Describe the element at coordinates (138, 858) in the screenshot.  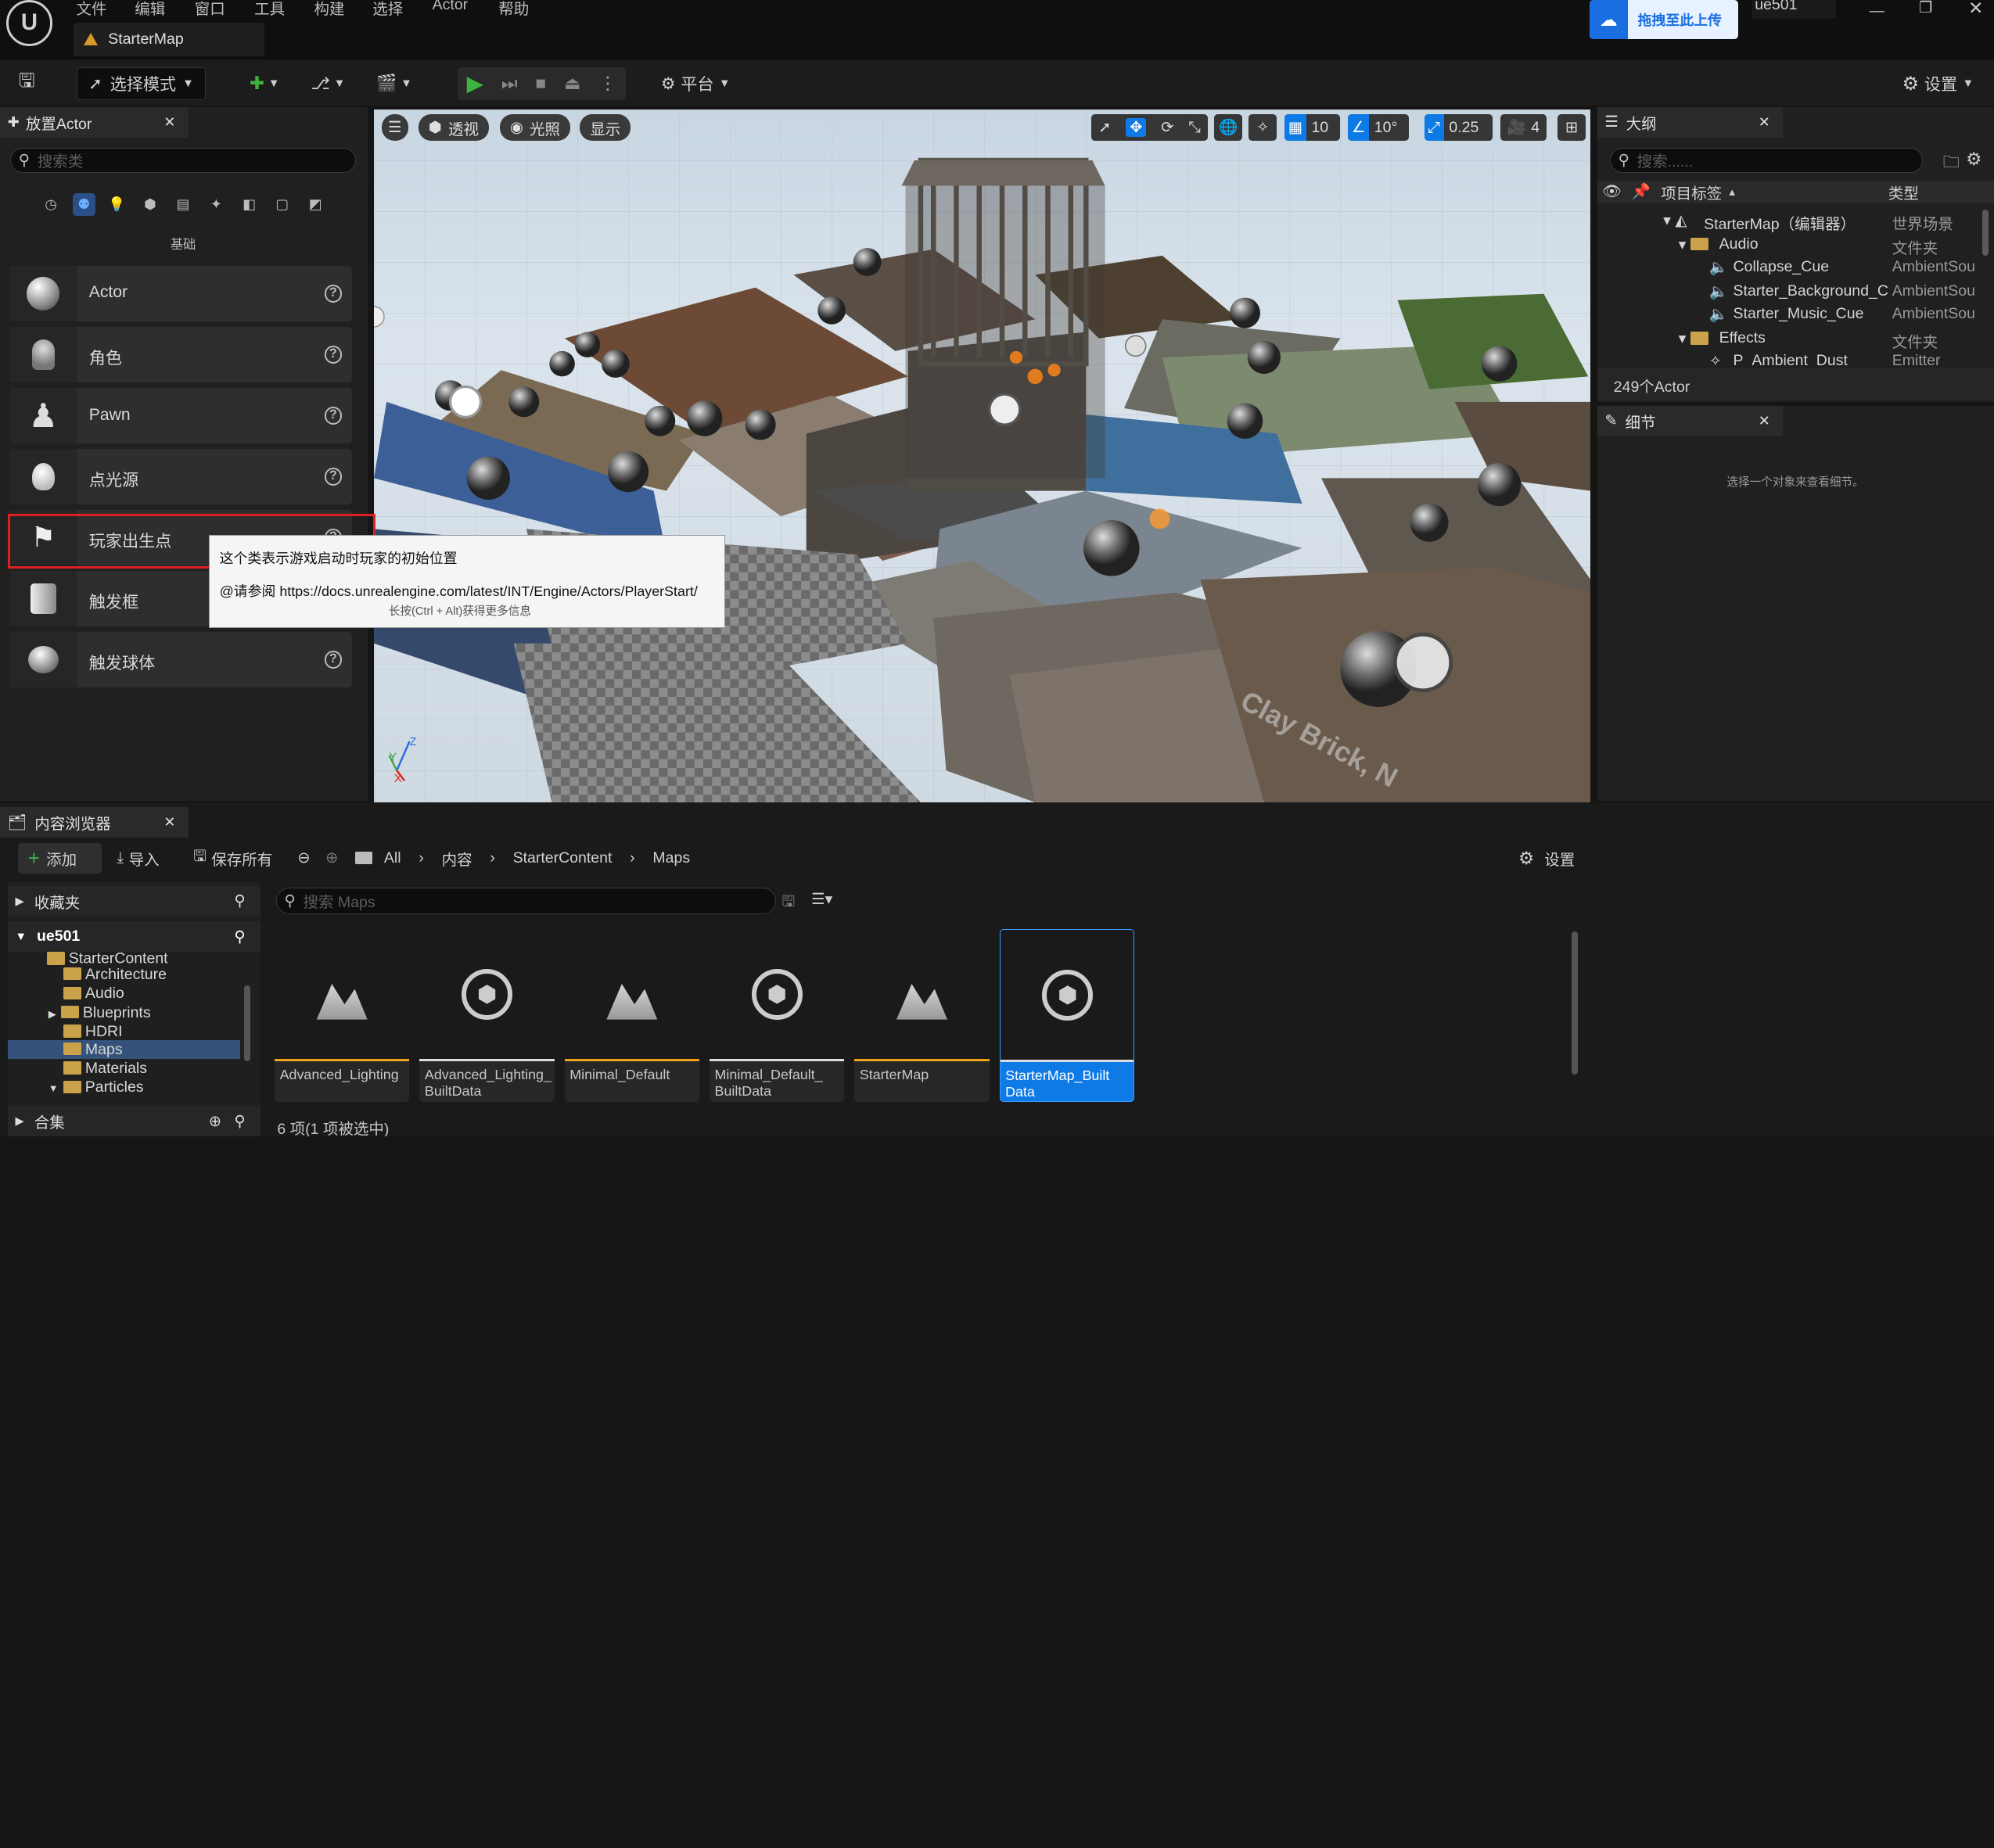
I see `import-button: ⤓ 导入` at that location.